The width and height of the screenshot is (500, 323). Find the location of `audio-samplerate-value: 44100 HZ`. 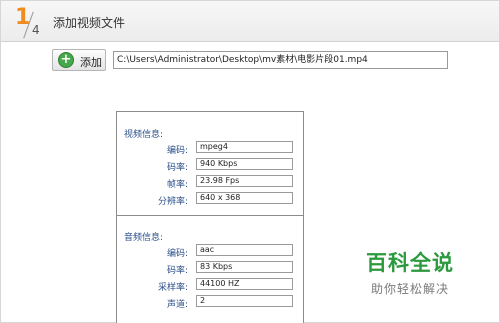

audio-samplerate-value: 44100 HZ is located at coordinates (244, 284).